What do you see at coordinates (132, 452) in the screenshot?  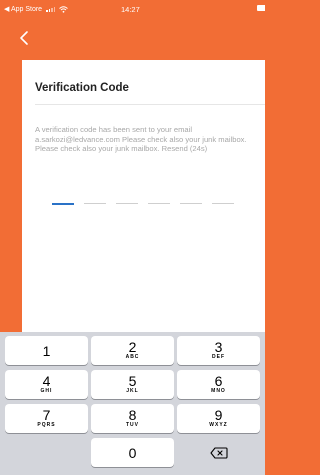 I see `key-0: 0` at bounding box center [132, 452].